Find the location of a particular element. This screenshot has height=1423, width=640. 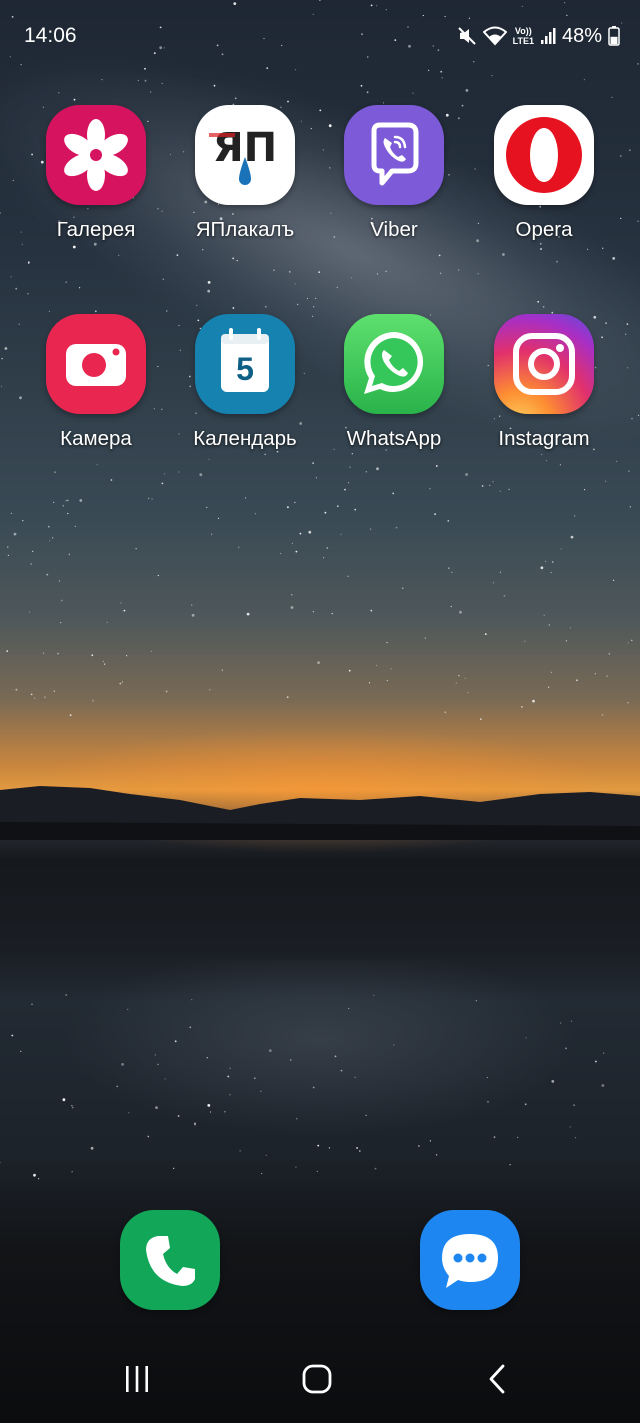

recent-apps-button is located at coordinates (137, 1379).